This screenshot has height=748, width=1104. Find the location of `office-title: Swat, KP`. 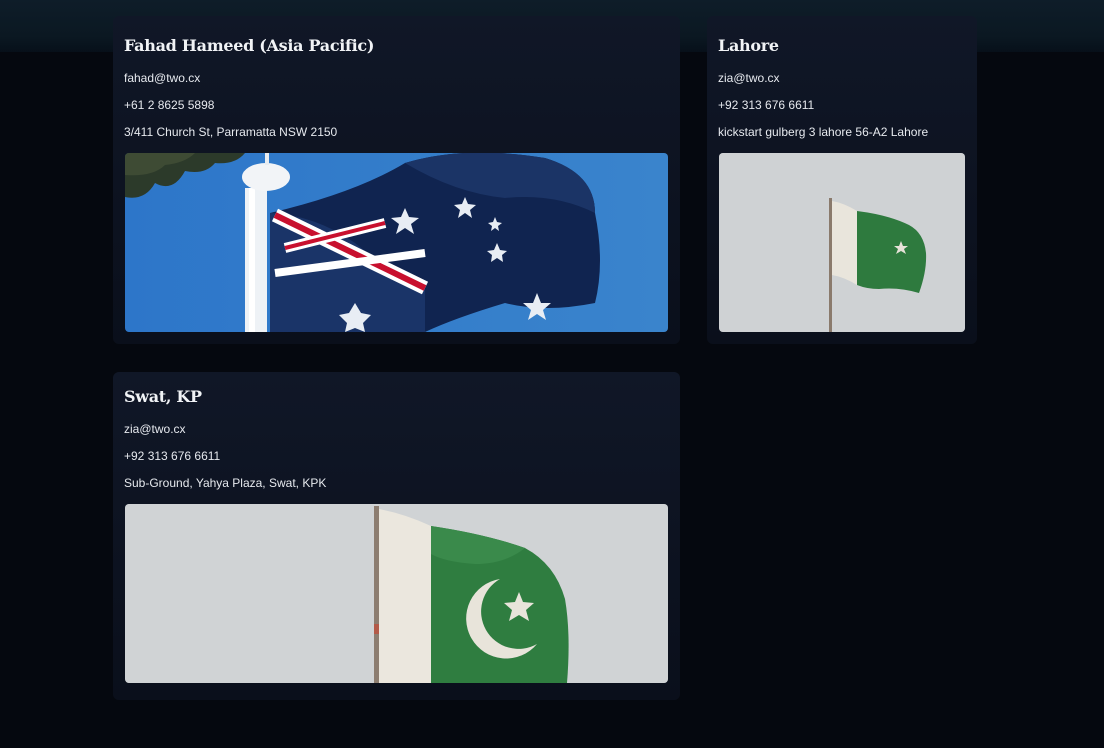

office-title: Swat, KP is located at coordinates (163, 396).